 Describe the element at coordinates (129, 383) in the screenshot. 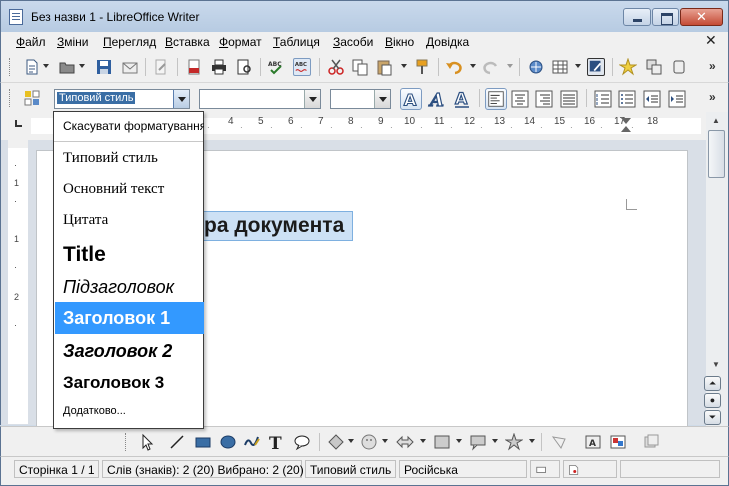

I see `style-option-heading-3: Заголовок 3` at that location.